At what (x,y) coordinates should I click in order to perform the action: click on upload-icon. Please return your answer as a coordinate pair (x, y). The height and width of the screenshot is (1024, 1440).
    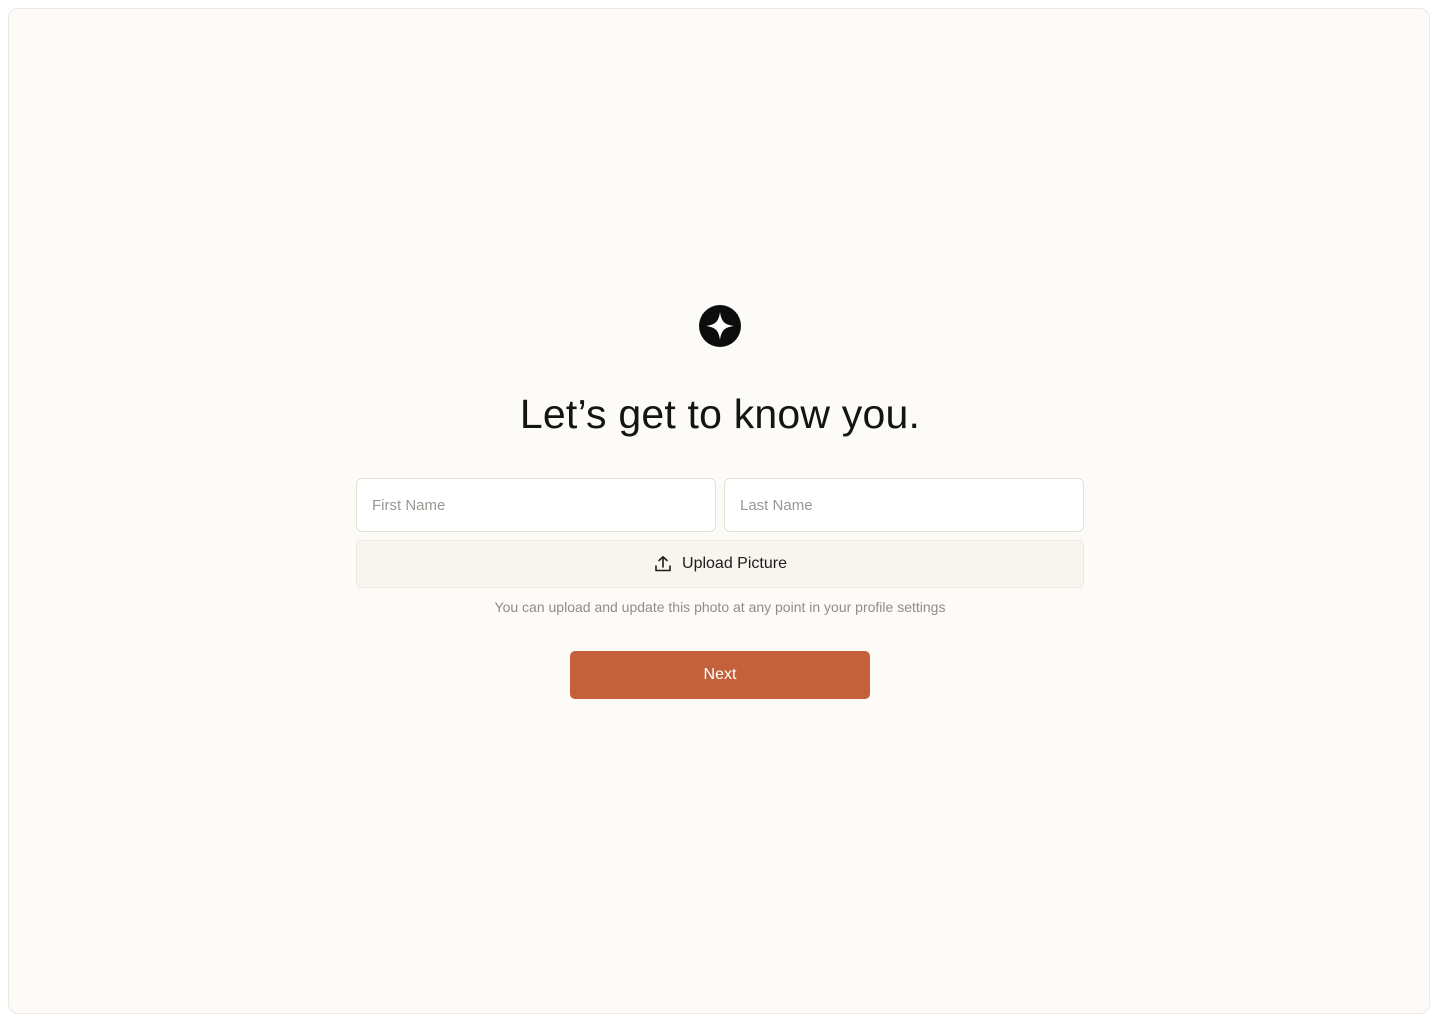
    Looking at the image, I should click on (663, 564).